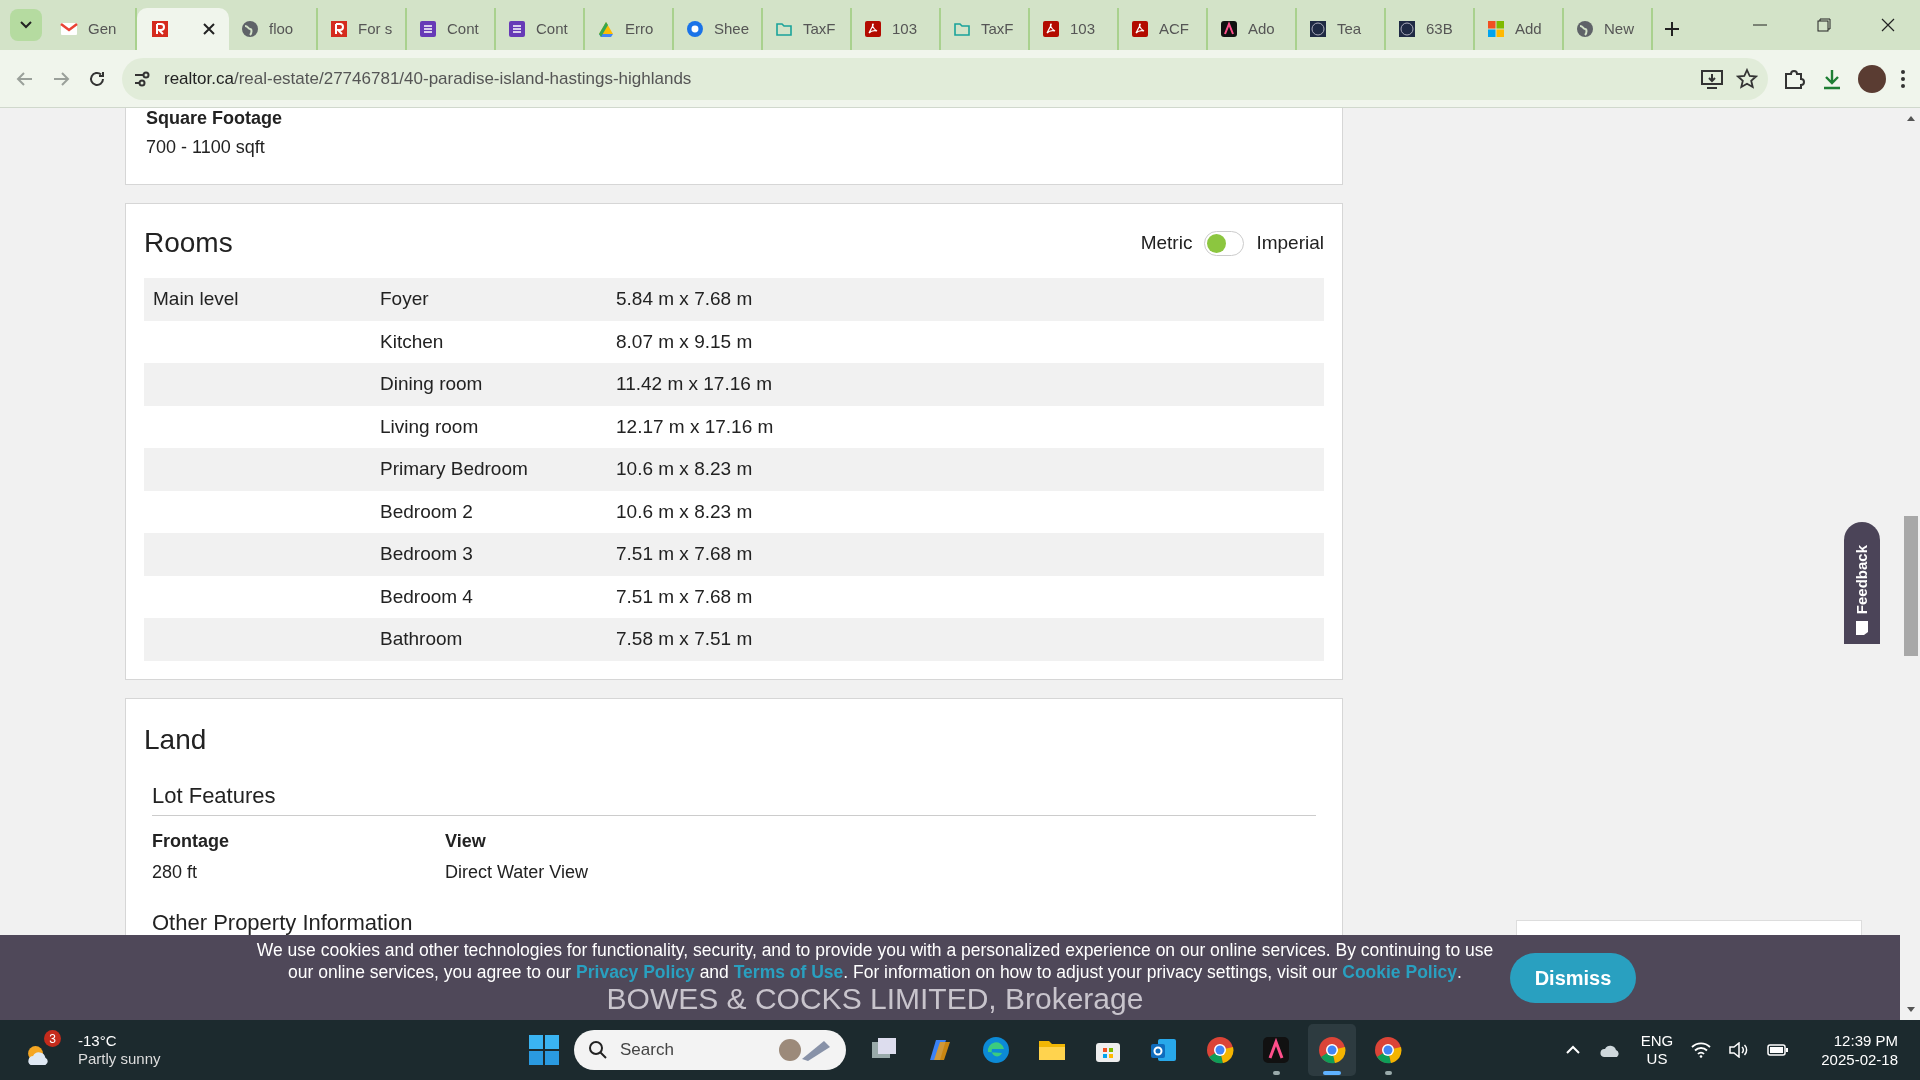  Describe the element at coordinates (1712, 78) in the screenshot. I see `install-icon` at that location.